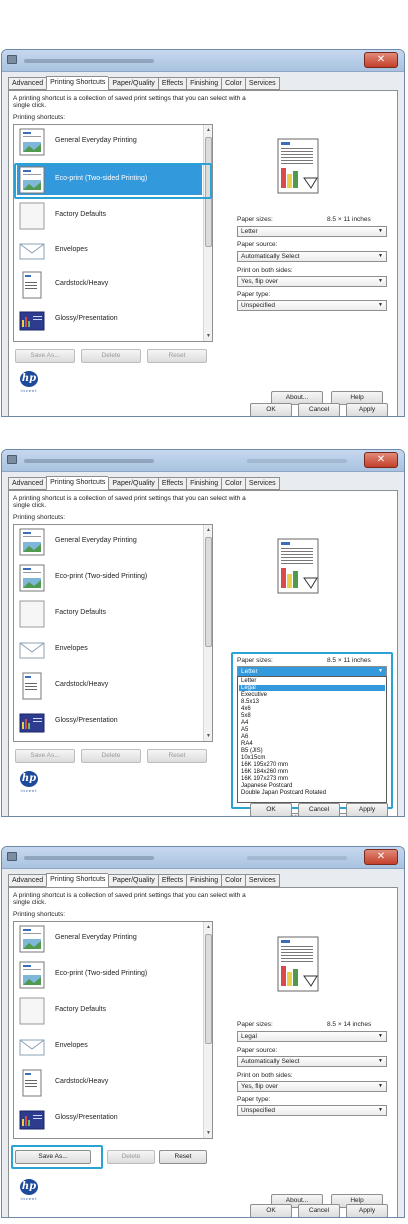  I want to click on blank-page-icon, so click(32, 614).